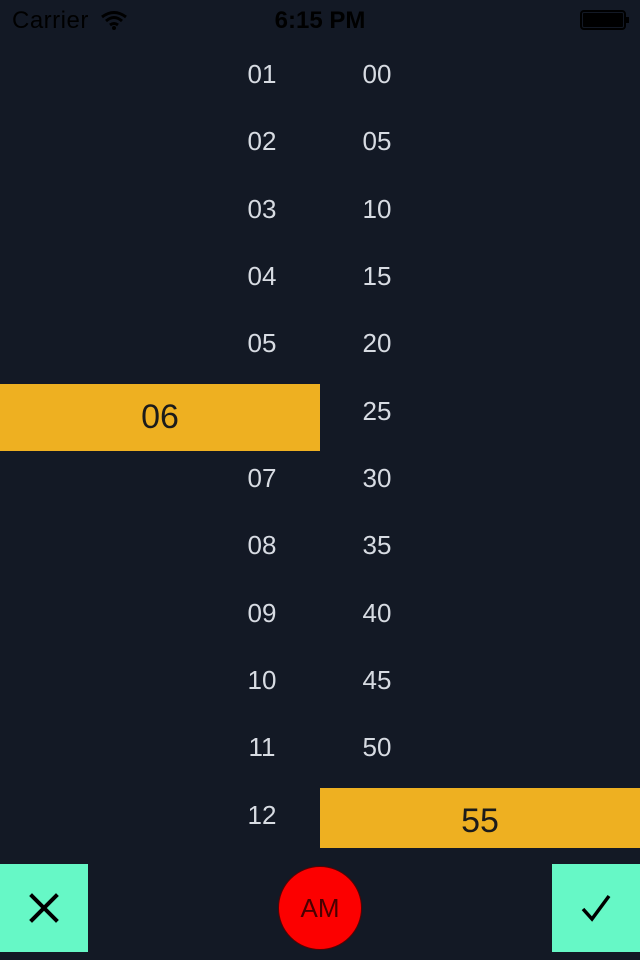 This screenshot has height=960, width=640. I want to click on hour-option: 07, so click(262, 478).